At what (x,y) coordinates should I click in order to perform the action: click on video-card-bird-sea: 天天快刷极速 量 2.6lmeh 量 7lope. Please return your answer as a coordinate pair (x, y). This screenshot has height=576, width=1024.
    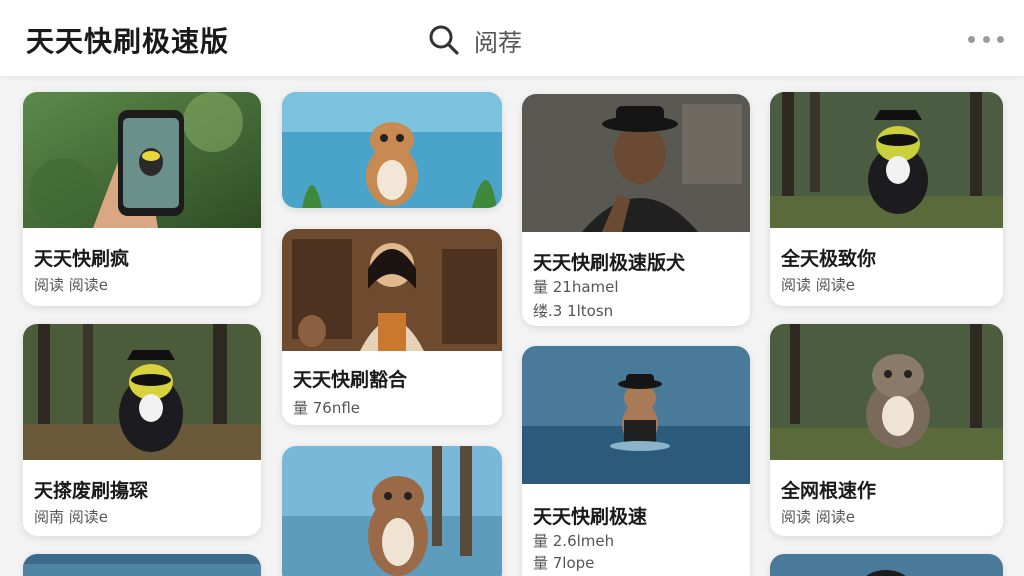
    Looking at the image, I should click on (636, 461).